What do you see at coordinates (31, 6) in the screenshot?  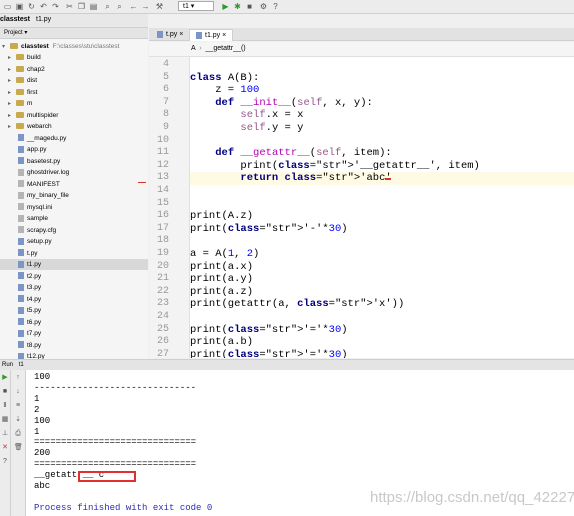 I see `sync-icon: ↻` at bounding box center [31, 6].